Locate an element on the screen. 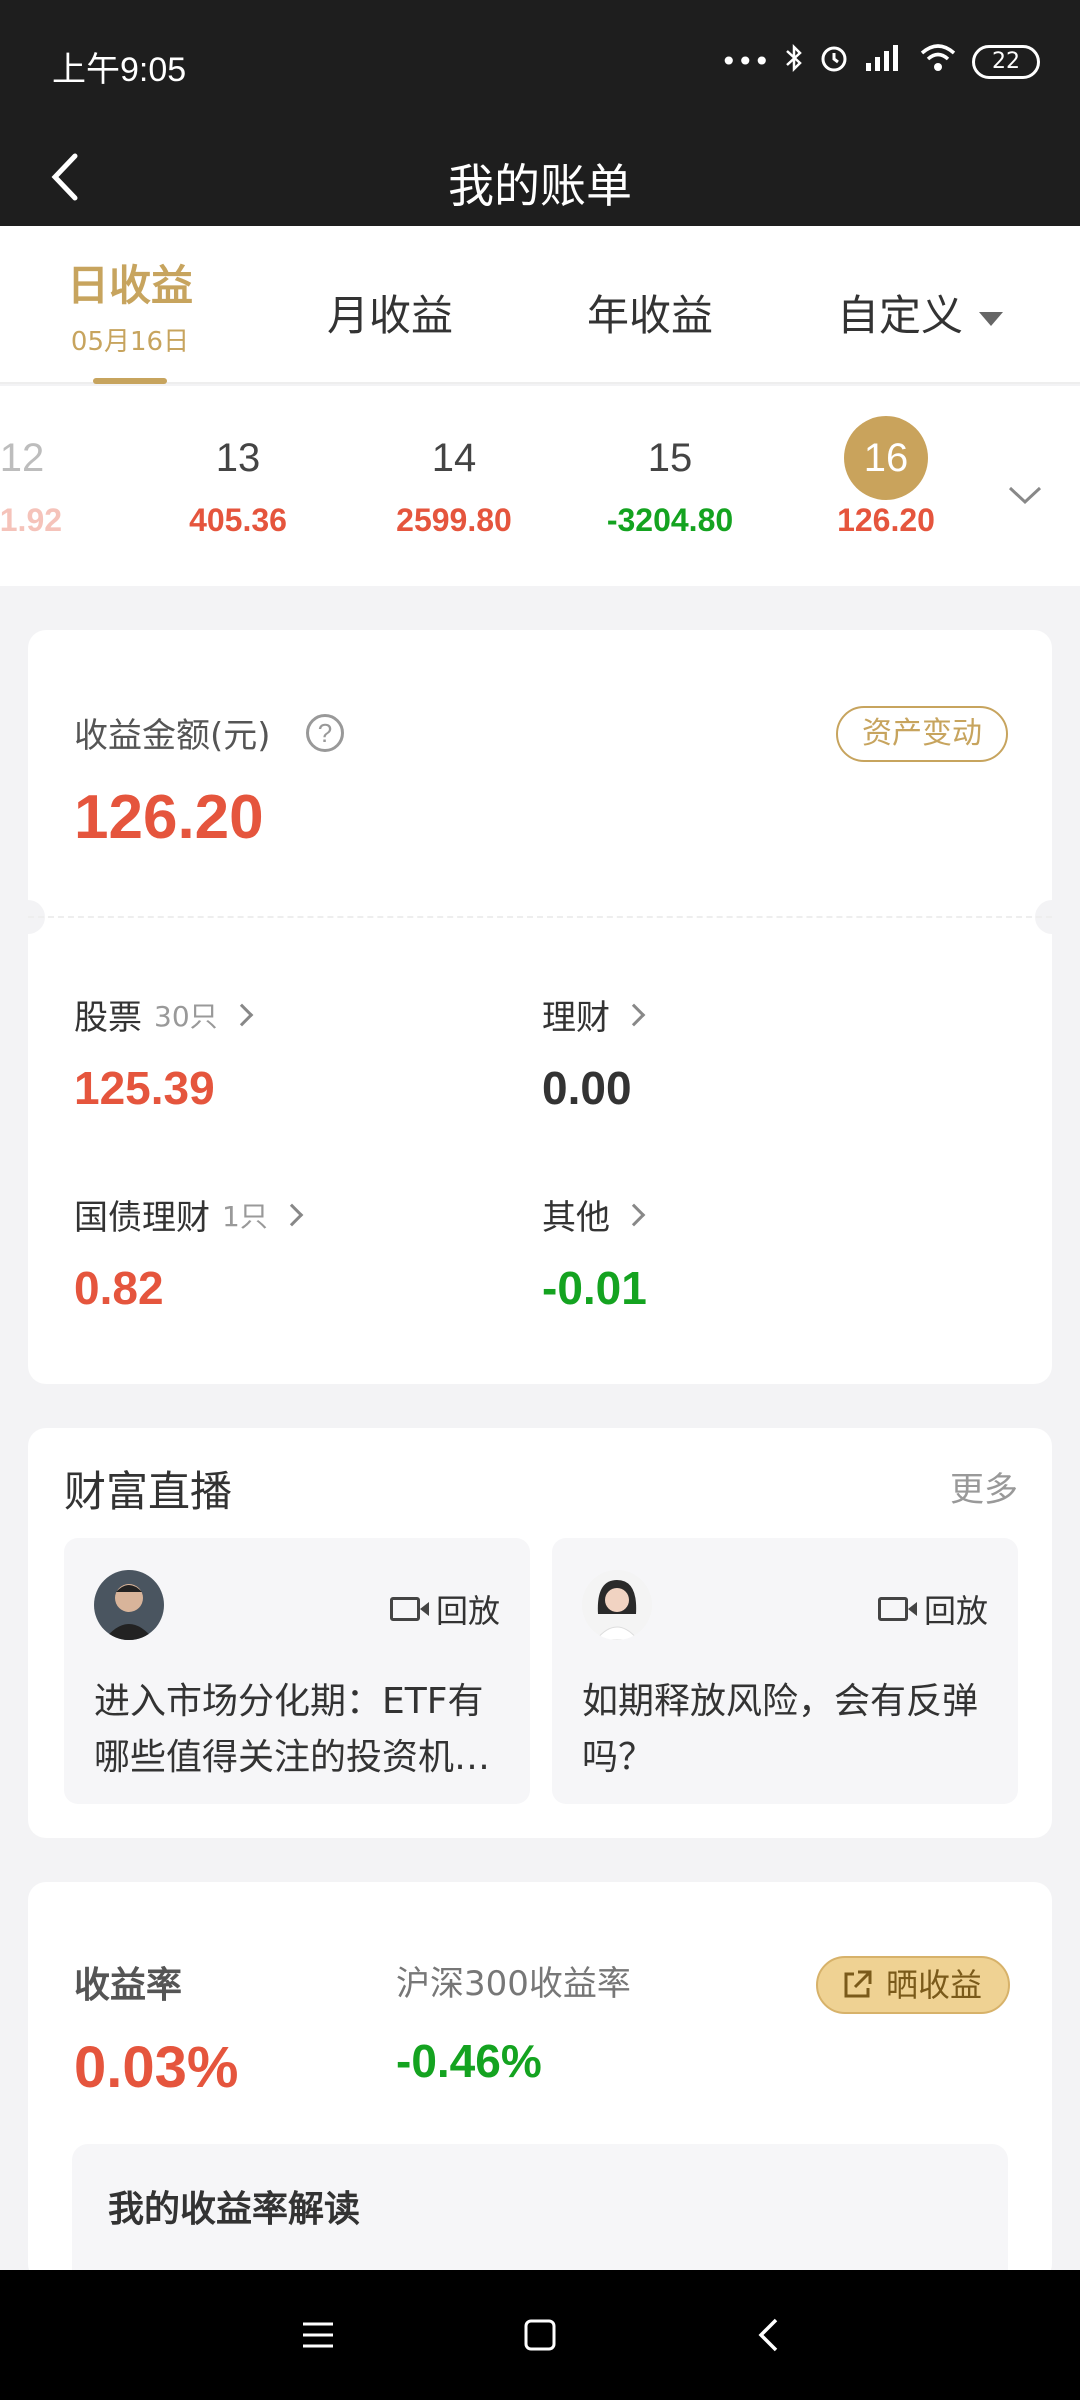  date-value: -3204.80 is located at coordinates (670, 520).